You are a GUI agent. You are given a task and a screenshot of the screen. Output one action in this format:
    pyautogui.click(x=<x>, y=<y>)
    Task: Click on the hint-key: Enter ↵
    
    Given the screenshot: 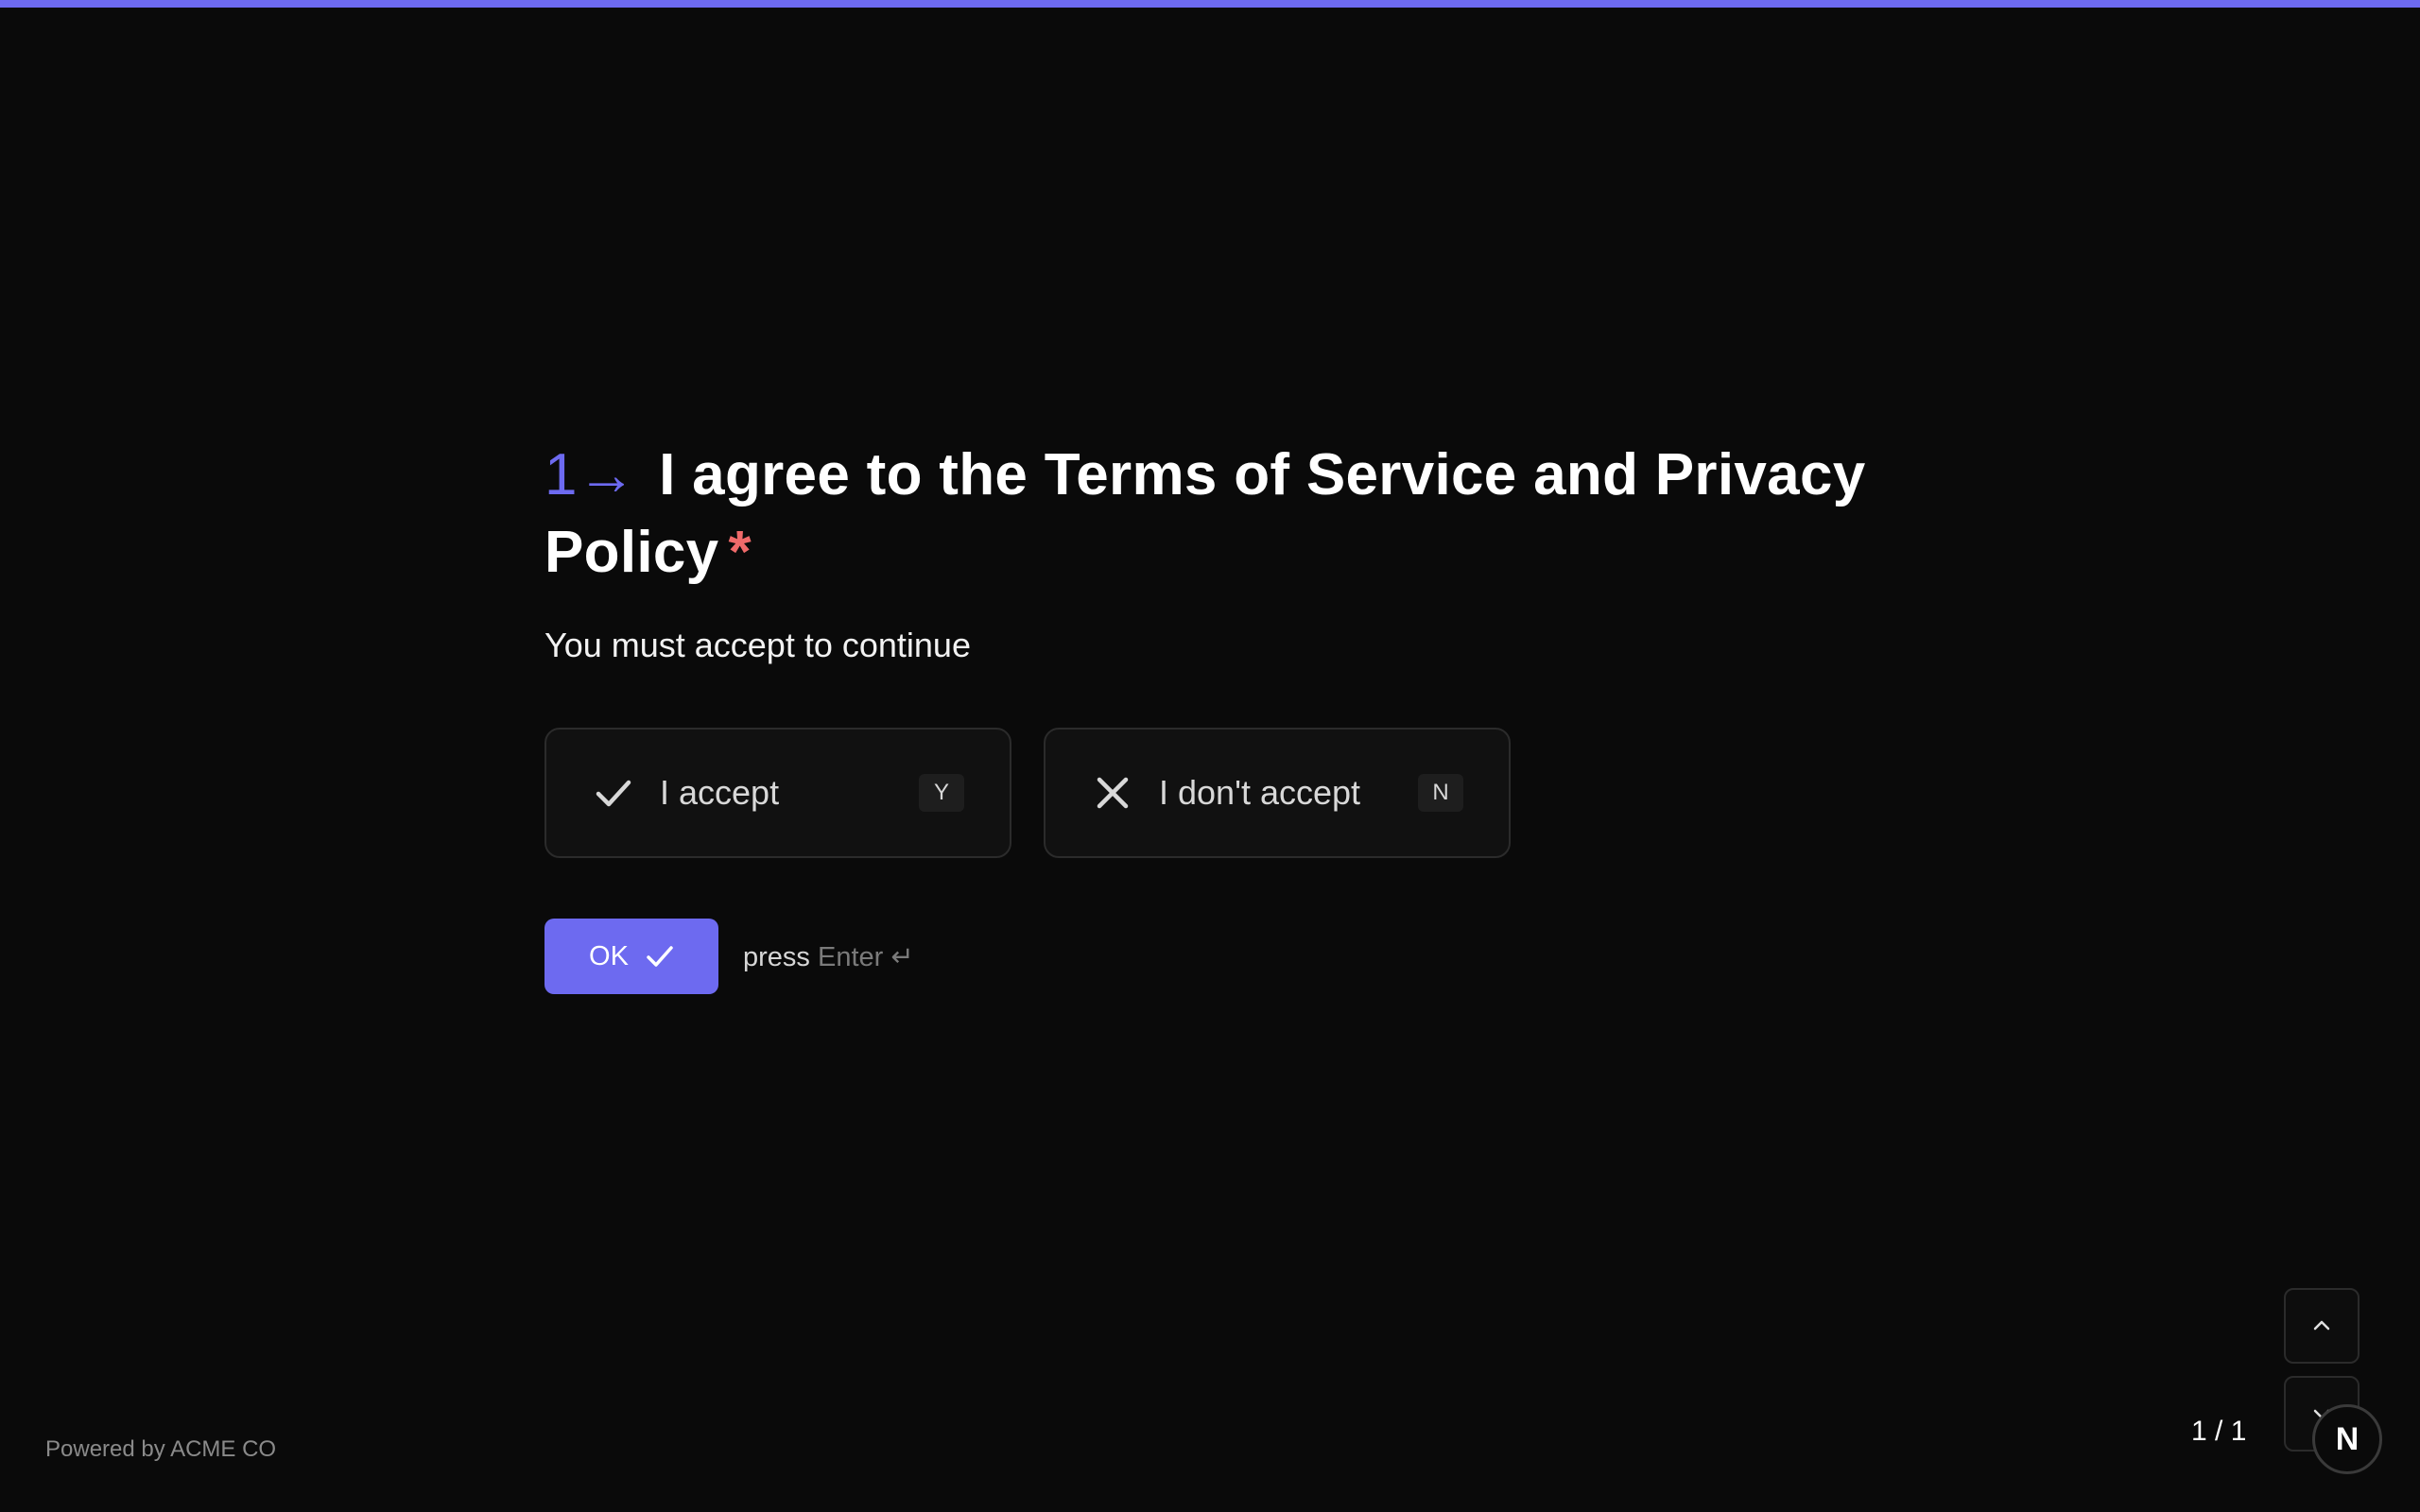 What is the action you would take?
    pyautogui.click(x=865, y=956)
    